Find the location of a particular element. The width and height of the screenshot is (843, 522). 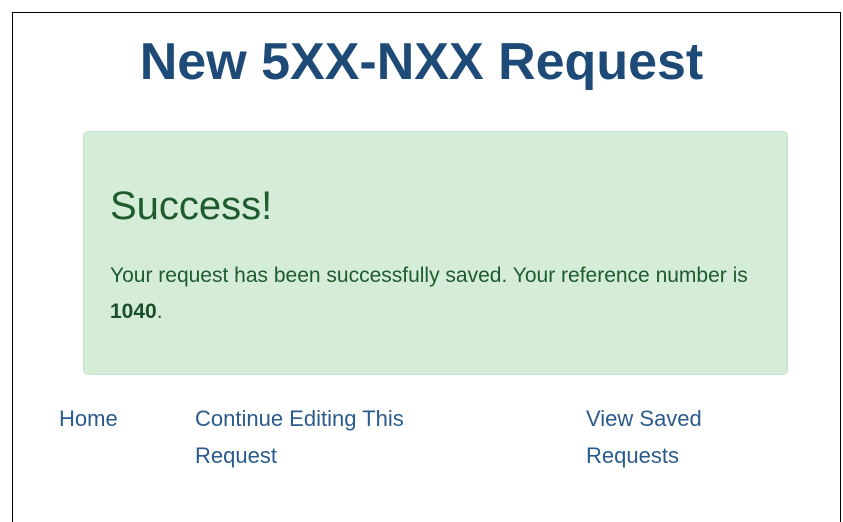

alert-heading: Success! is located at coordinates (191, 206).